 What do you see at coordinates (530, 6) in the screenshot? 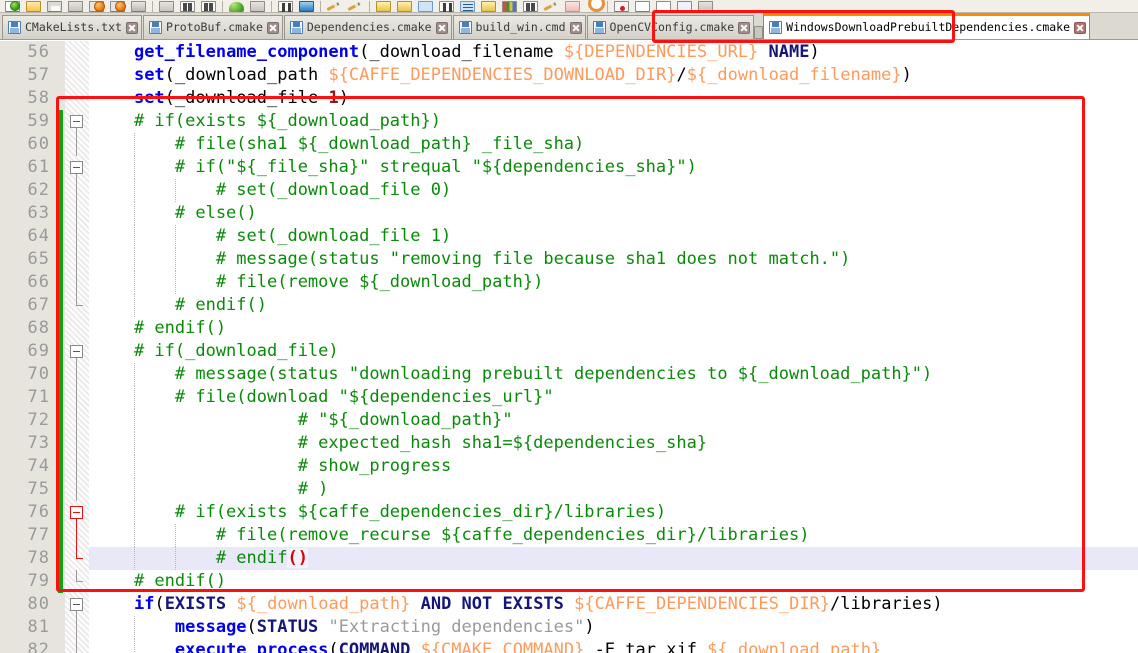
I see `document-map-icon` at bounding box center [530, 6].